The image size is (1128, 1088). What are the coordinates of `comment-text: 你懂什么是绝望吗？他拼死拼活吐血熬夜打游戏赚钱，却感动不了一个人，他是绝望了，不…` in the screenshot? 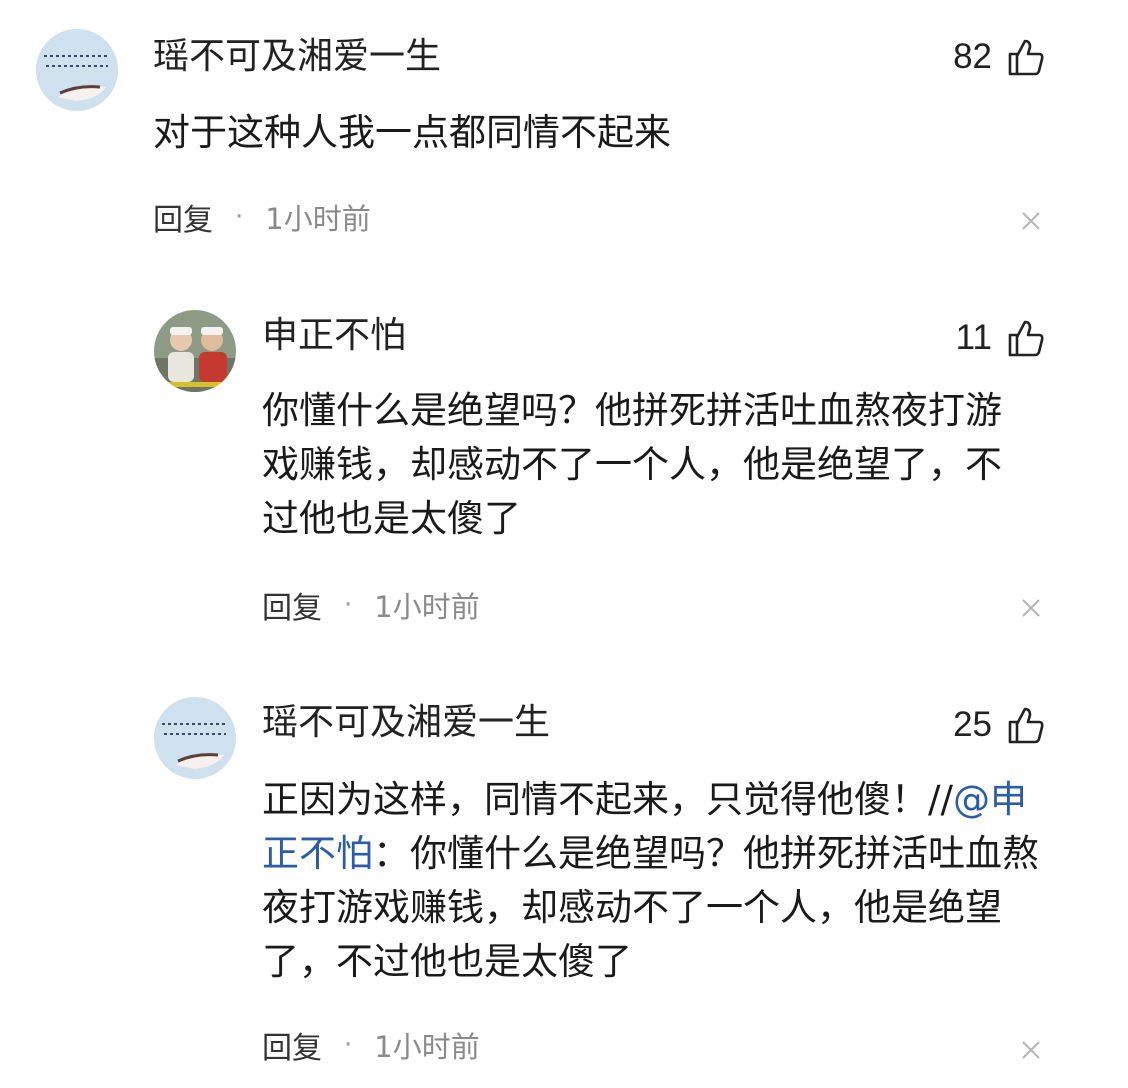 It's located at (632, 464).